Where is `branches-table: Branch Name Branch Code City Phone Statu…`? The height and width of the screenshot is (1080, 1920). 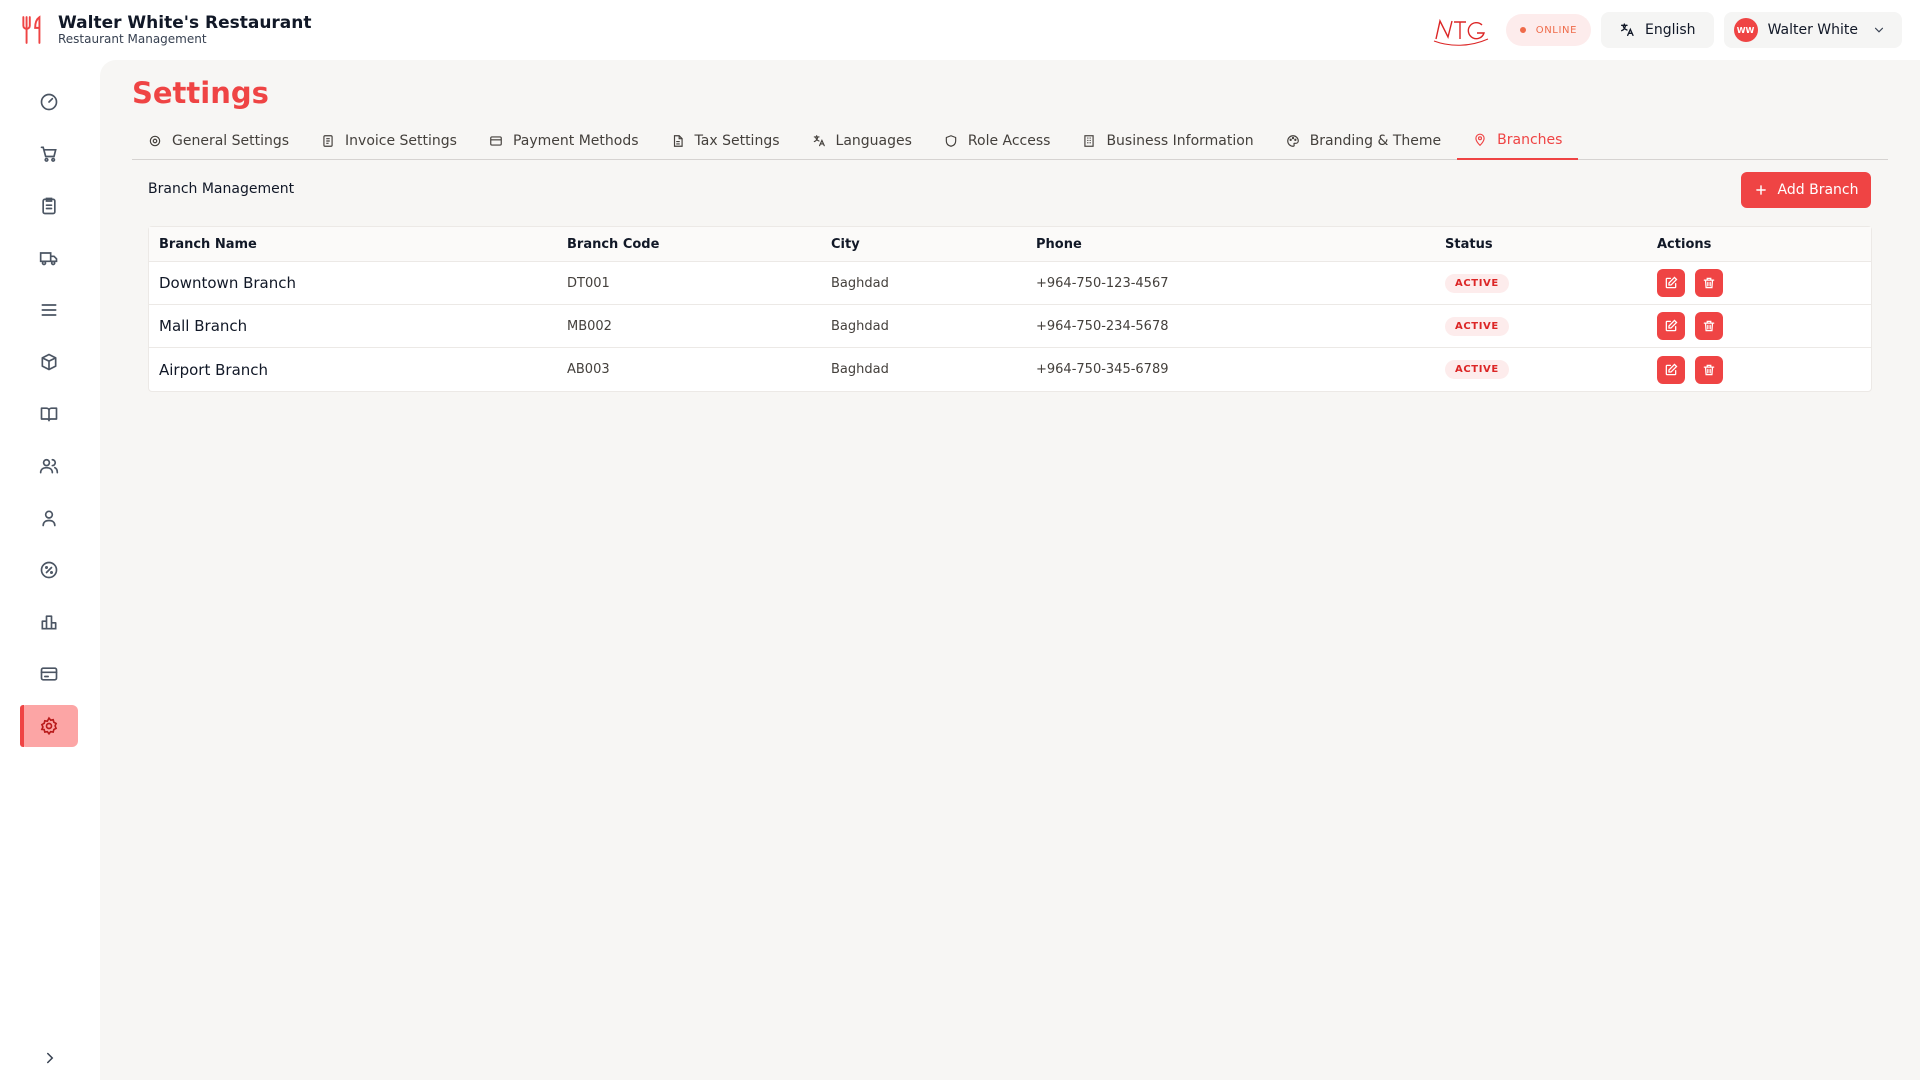
branches-table: Branch Name Branch Code City Phone Statu… is located at coordinates (1010, 309).